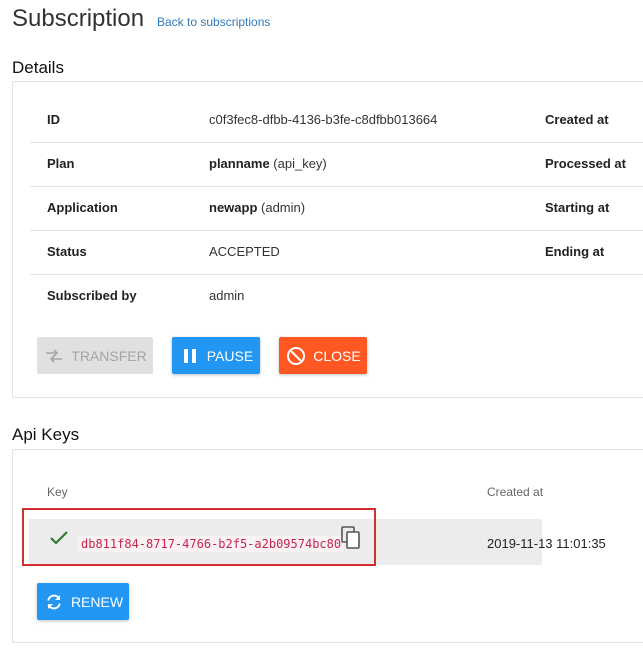  What do you see at coordinates (336, 296) in the screenshot?
I see `details-row-subscribed-by: Subscribed by admin` at bounding box center [336, 296].